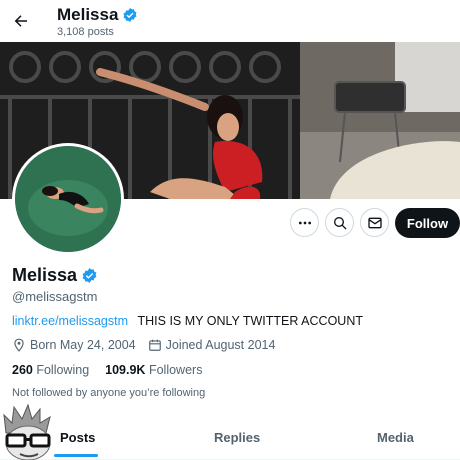  Describe the element at coordinates (68, 199) in the screenshot. I see `avatar` at that location.